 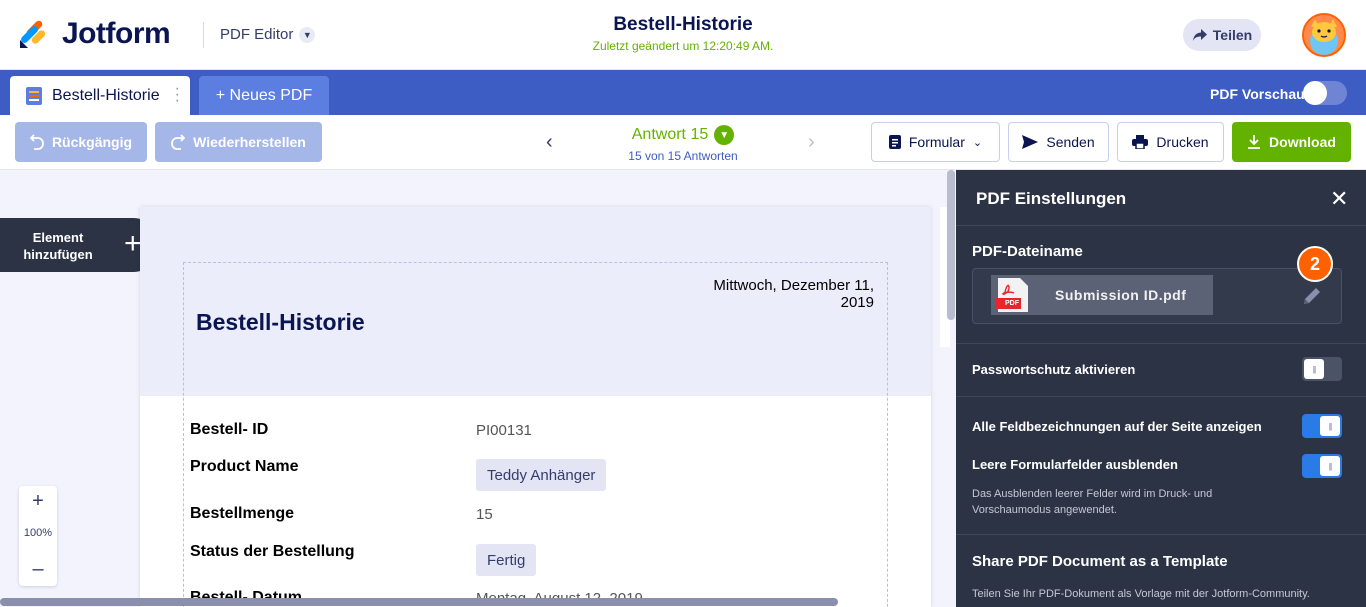 What do you see at coordinates (1182, 142) in the screenshot?
I see `print-label: Drucken` at bounding box center [1182, 142].